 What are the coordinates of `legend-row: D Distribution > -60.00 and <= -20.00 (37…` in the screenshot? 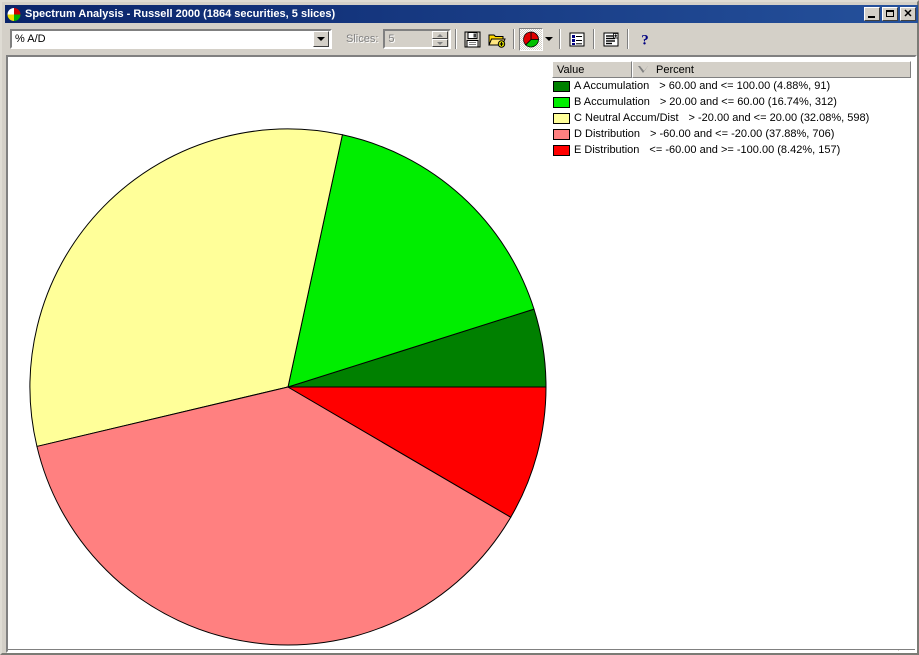 It's located at (731, 134).